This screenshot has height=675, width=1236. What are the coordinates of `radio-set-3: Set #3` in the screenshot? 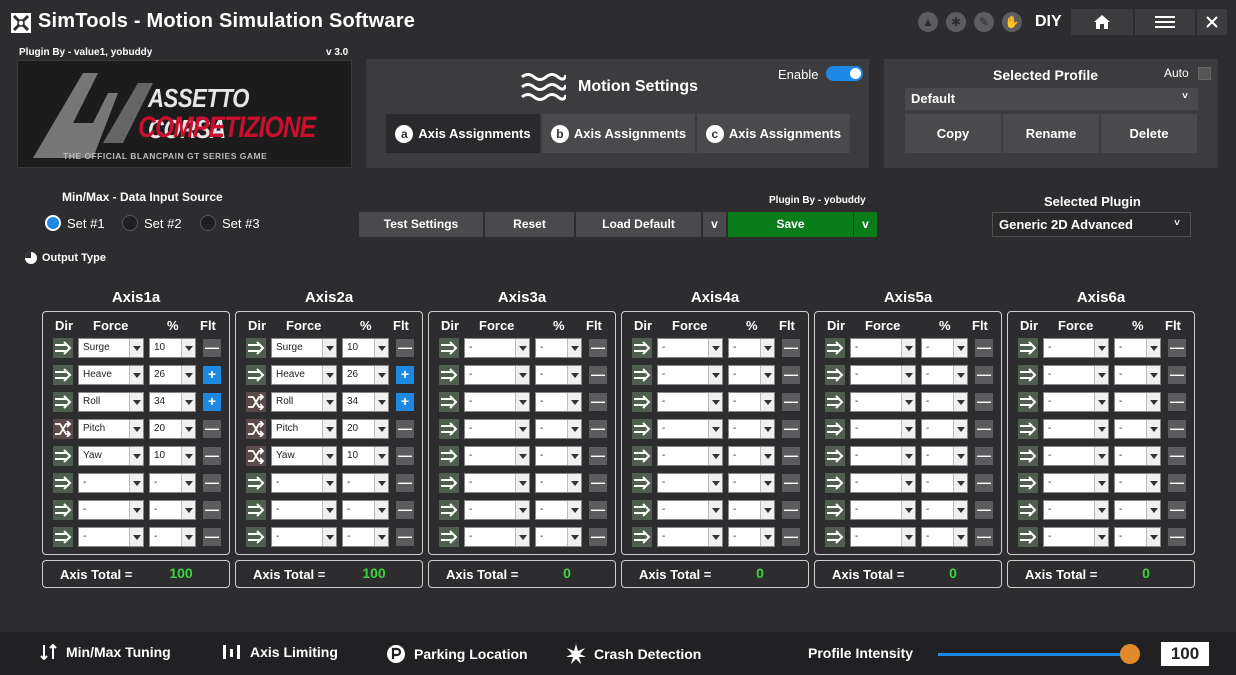 It's located at (230, 223).